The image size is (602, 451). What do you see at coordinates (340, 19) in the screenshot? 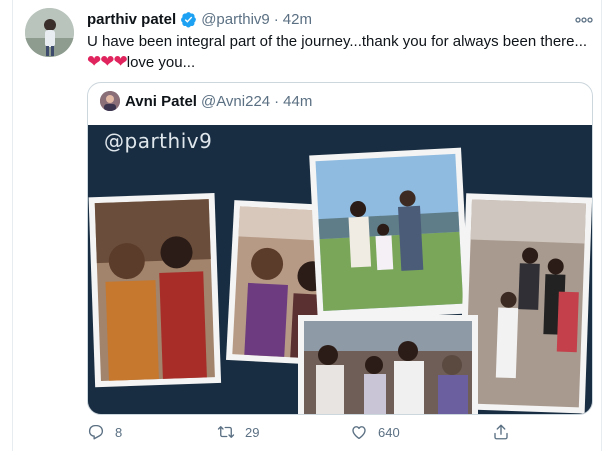
I see `tweet-header: parthiv patel @parthiv9 · 42m` at bounding box center [340, 19].